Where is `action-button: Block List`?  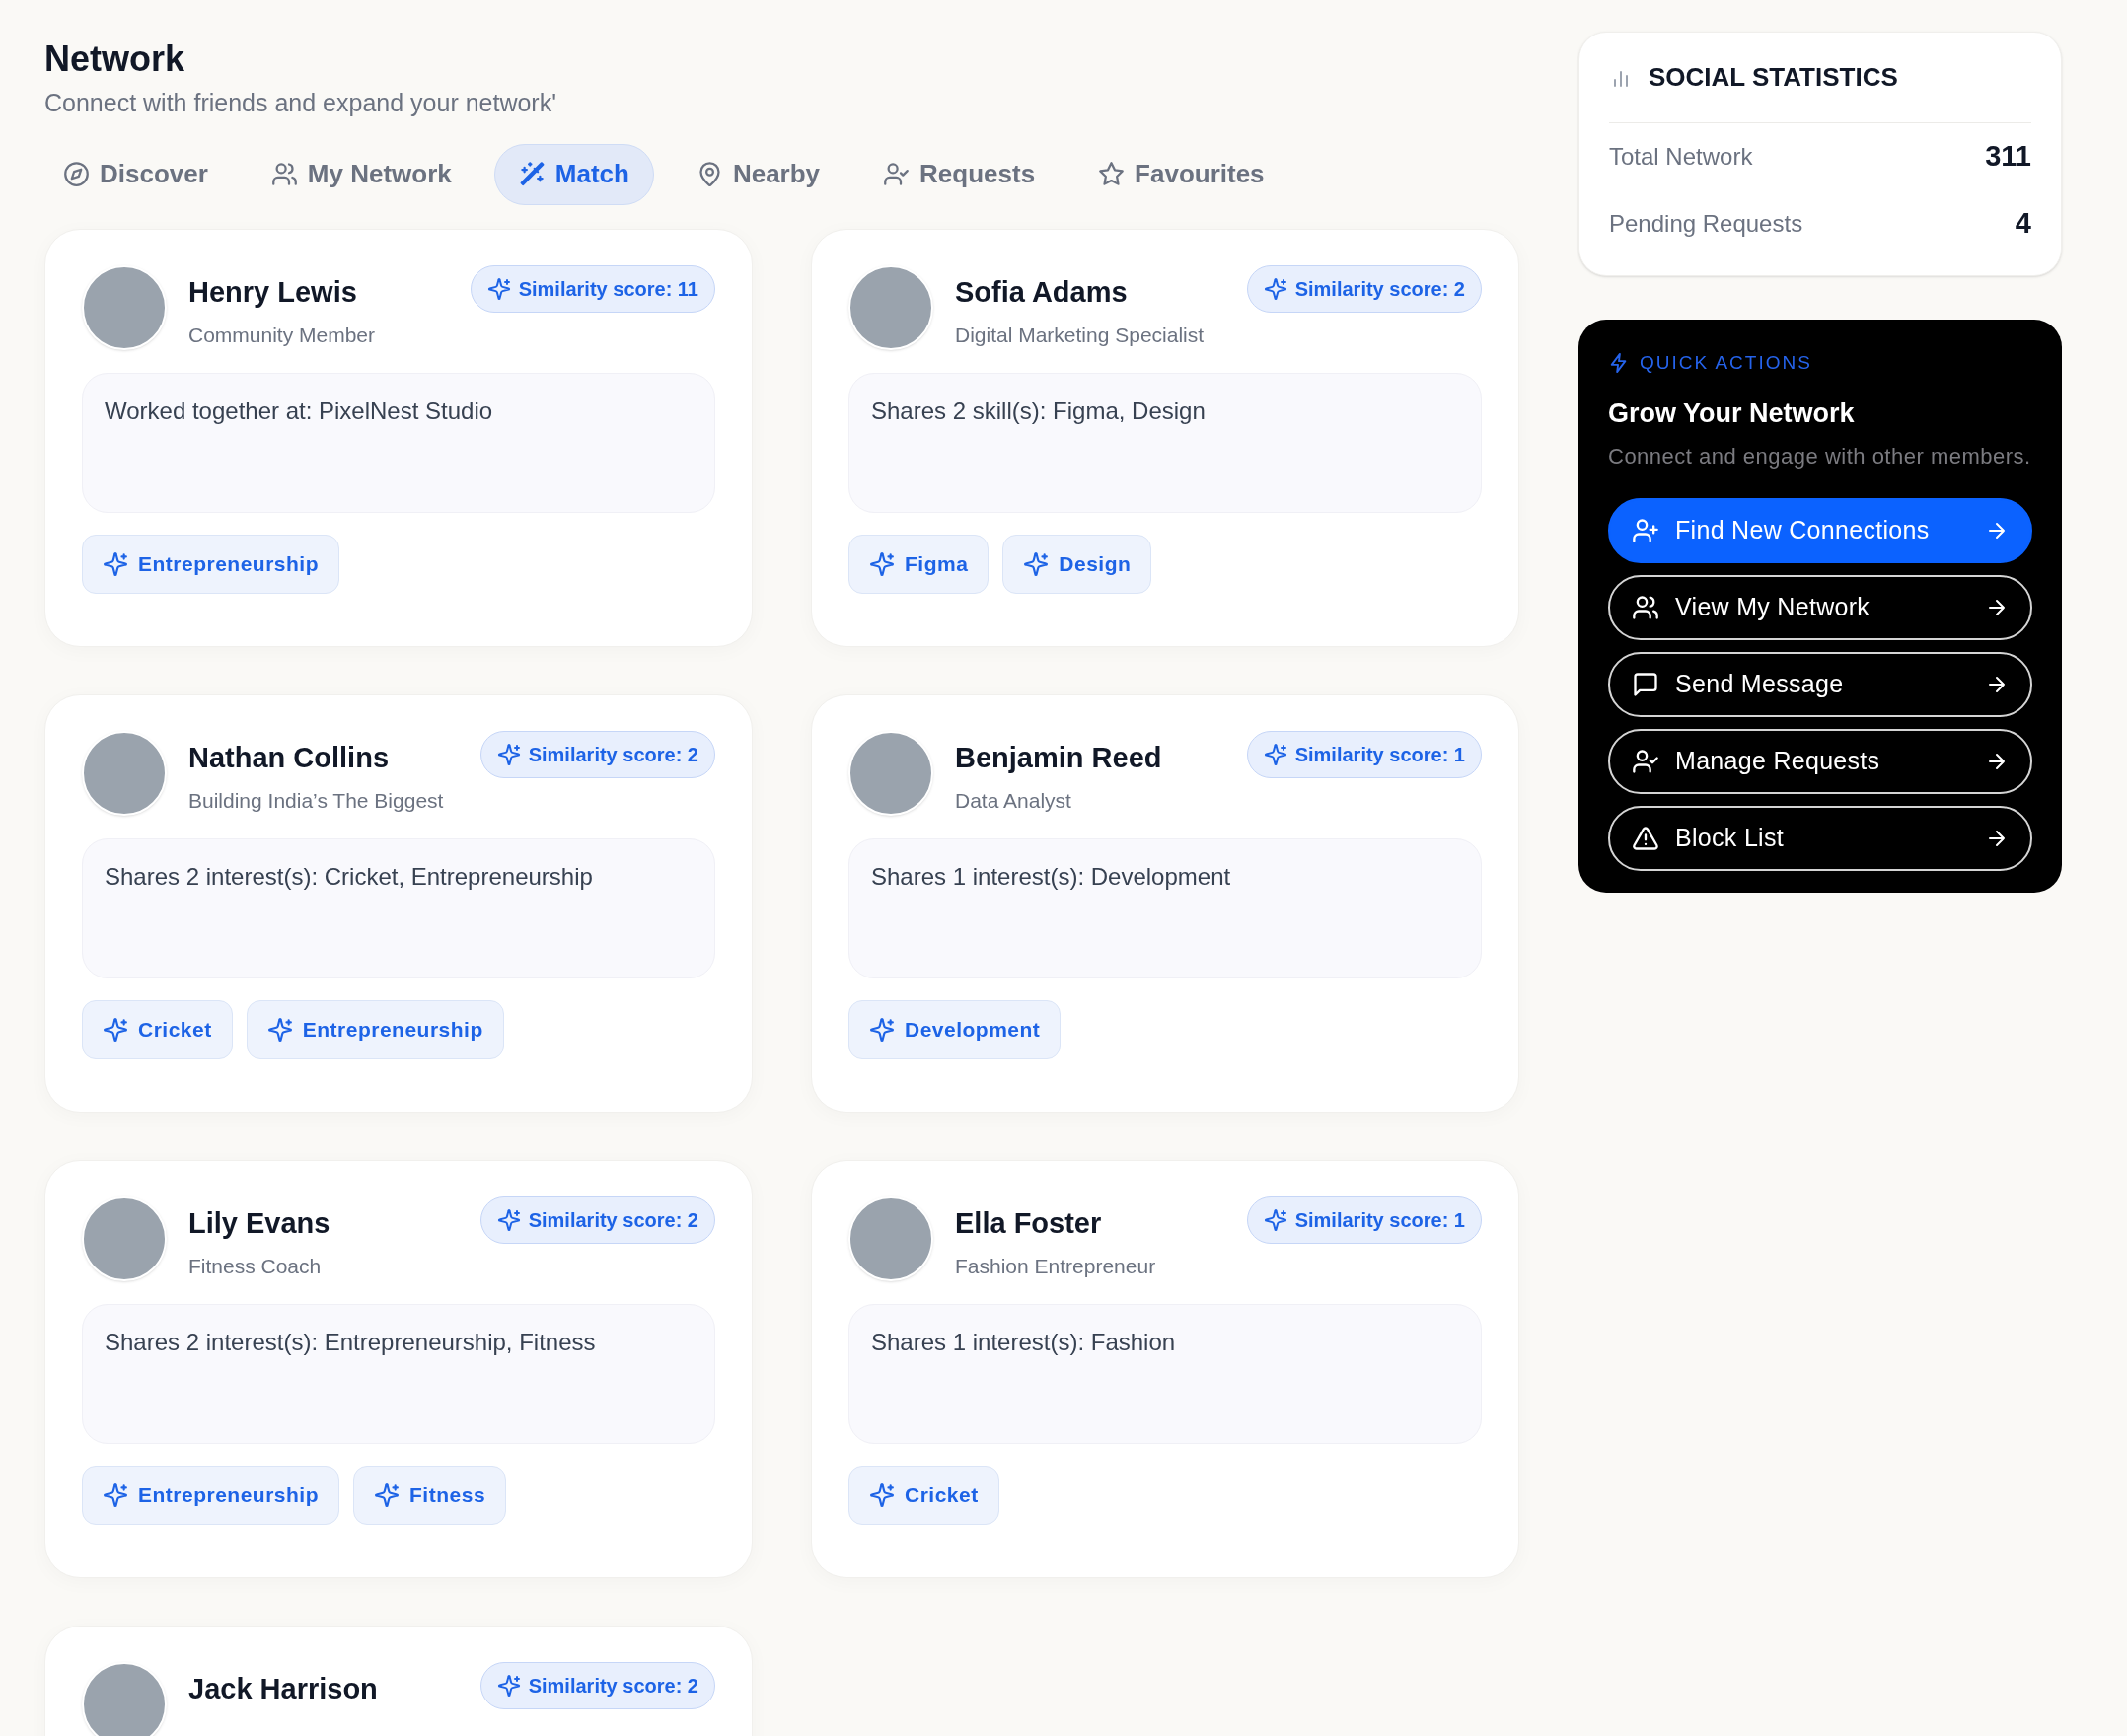 action-button: Block List is located at coordinates (1820, 838).